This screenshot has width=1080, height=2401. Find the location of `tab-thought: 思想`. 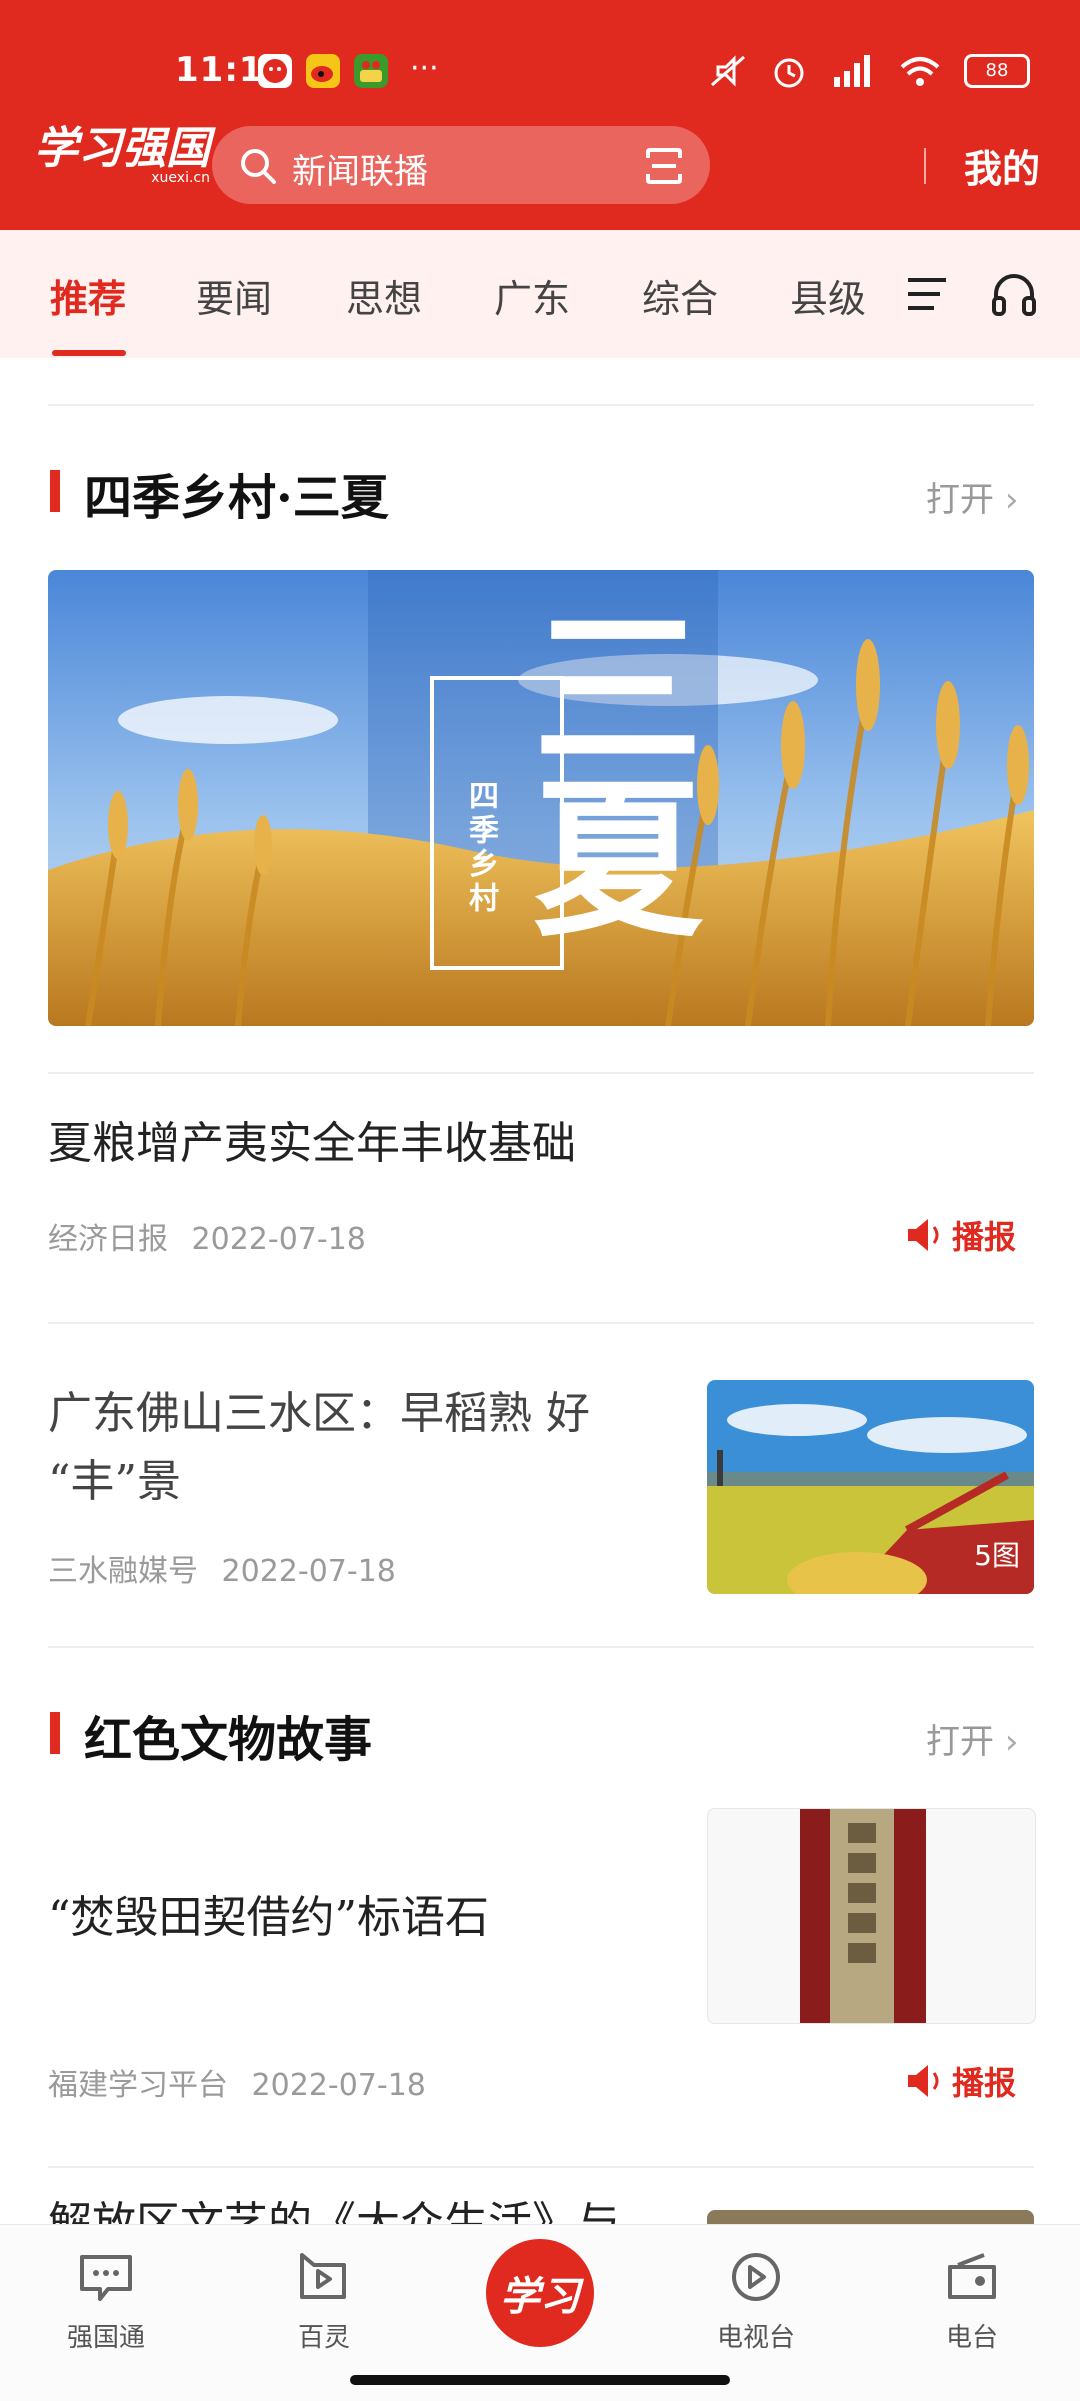

tab-thought: 思想 is located at coordinates (384, 295).